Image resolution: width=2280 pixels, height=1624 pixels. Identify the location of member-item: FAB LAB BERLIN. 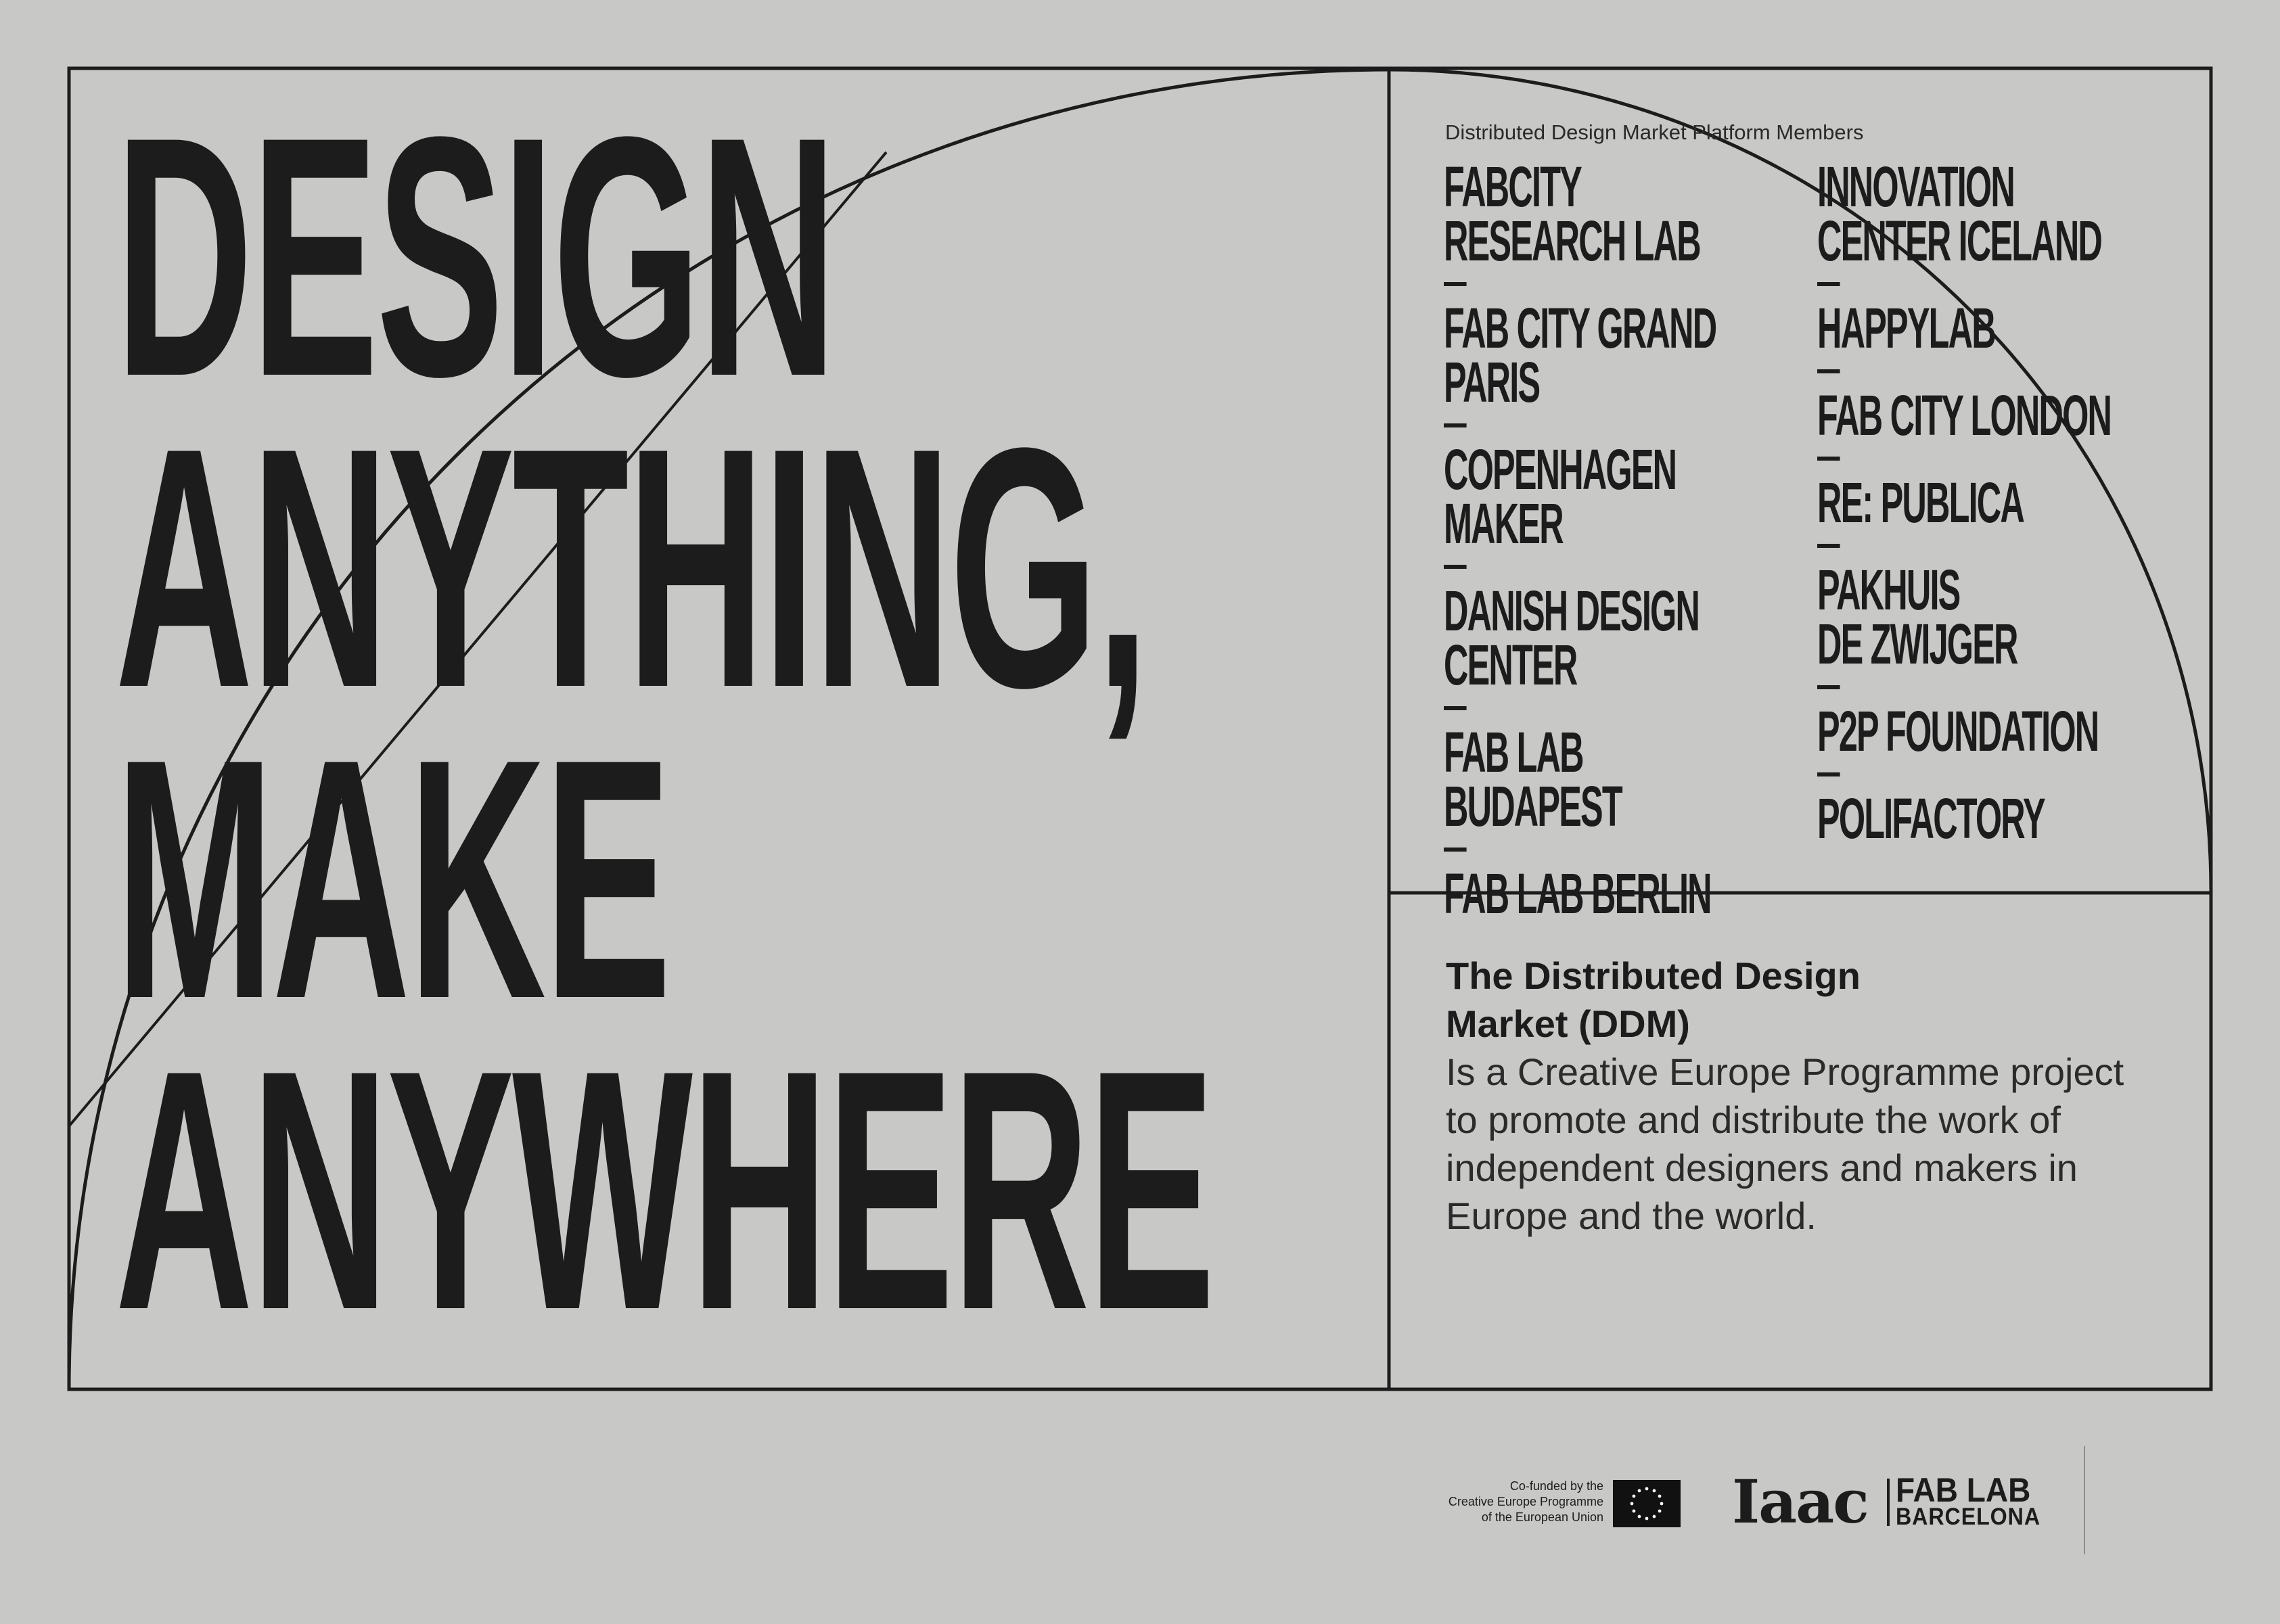
(1578, 893).